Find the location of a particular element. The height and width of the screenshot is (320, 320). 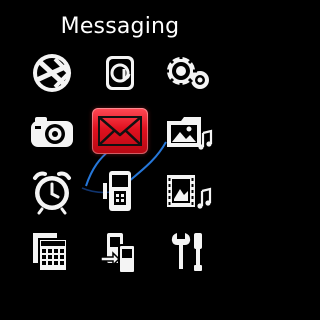

menu-item-tools is located at coordinates (188, 251).